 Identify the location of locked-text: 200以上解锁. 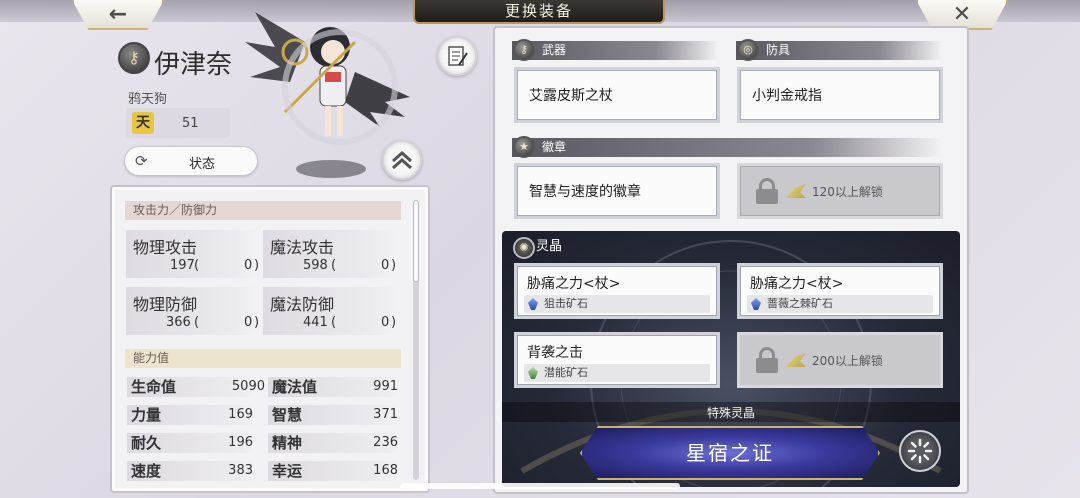
(847, 360).